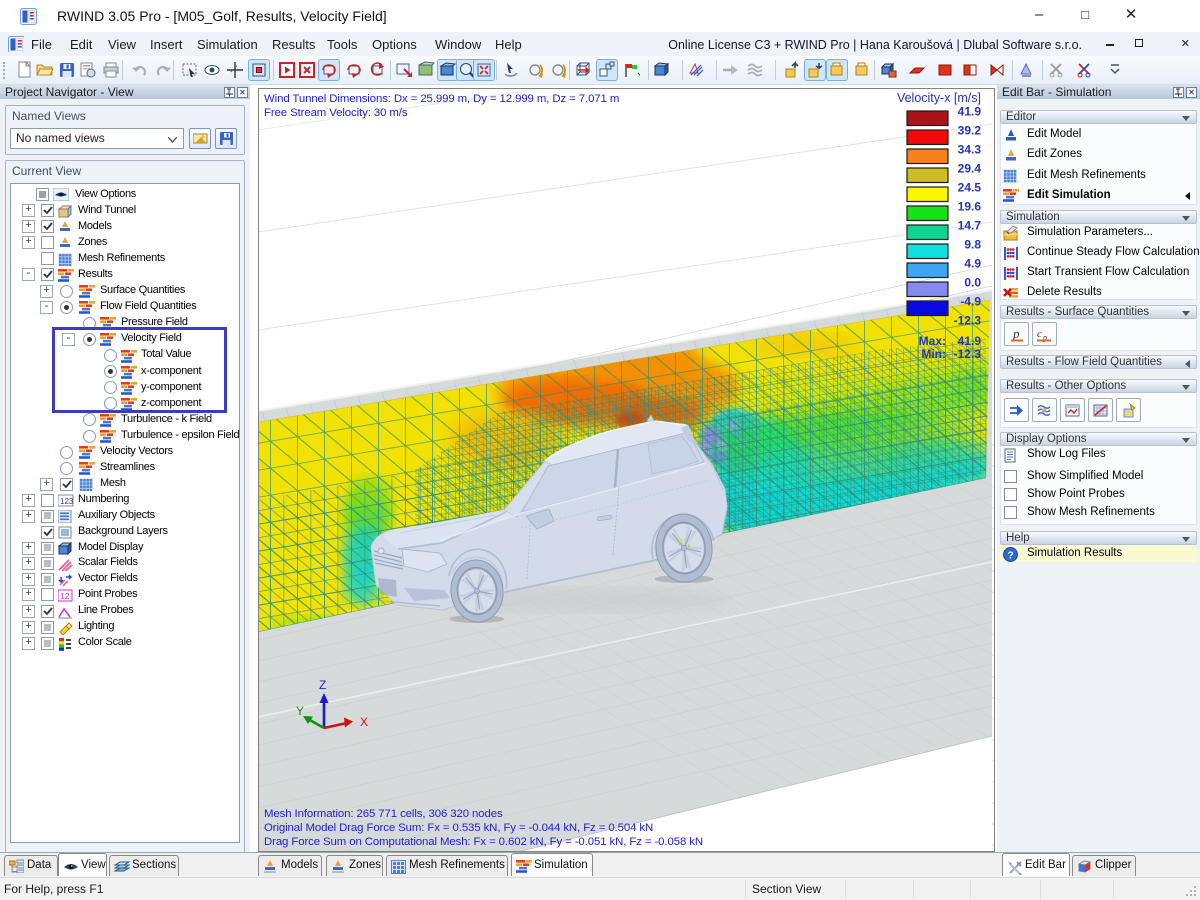  What do you see at coordinates (970, 131) in the screenshot?
I see `svg-text: 39.2` at bounding box center [970, 131].